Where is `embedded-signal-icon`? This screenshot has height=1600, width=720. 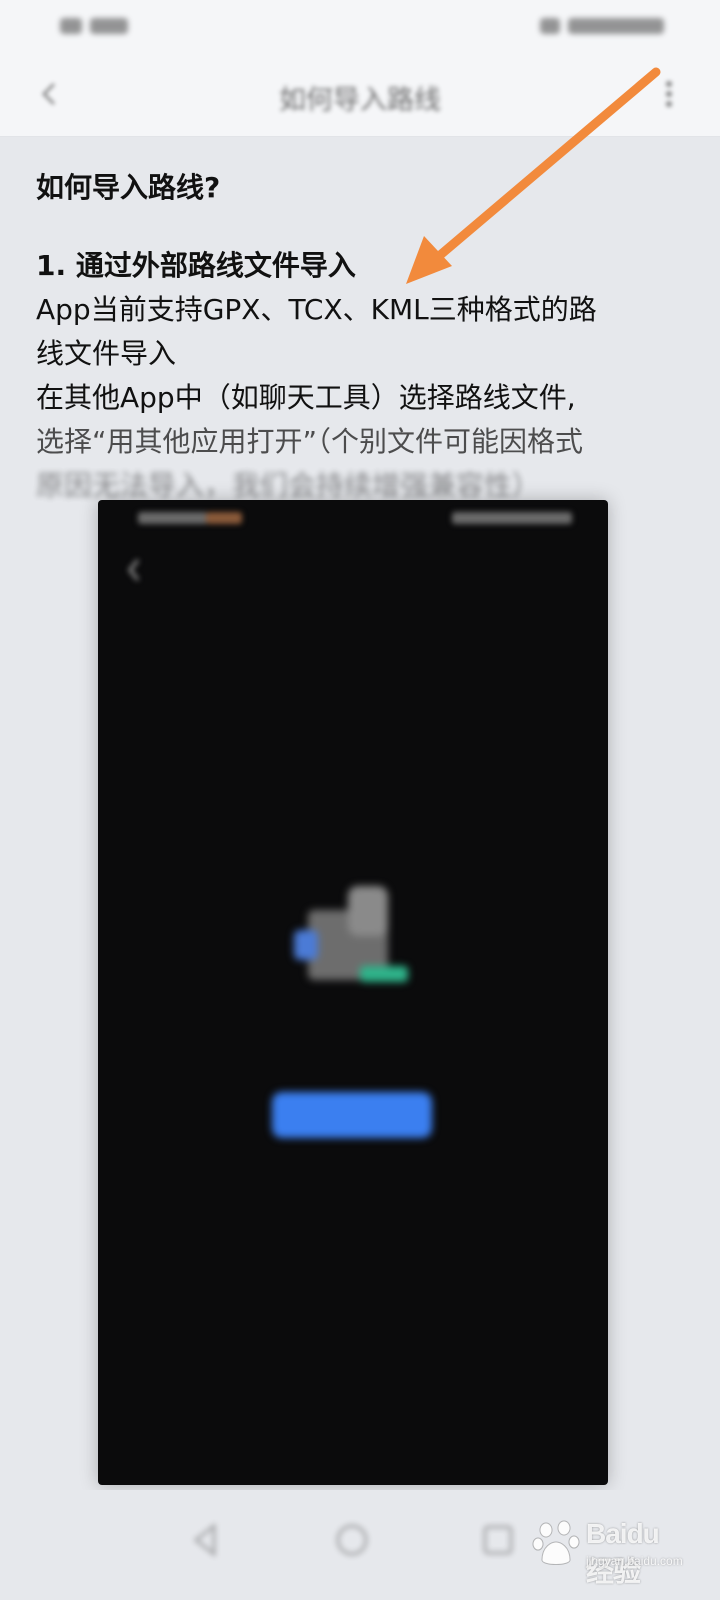 embedded-signal-icon is located at coordinates (173, 518).